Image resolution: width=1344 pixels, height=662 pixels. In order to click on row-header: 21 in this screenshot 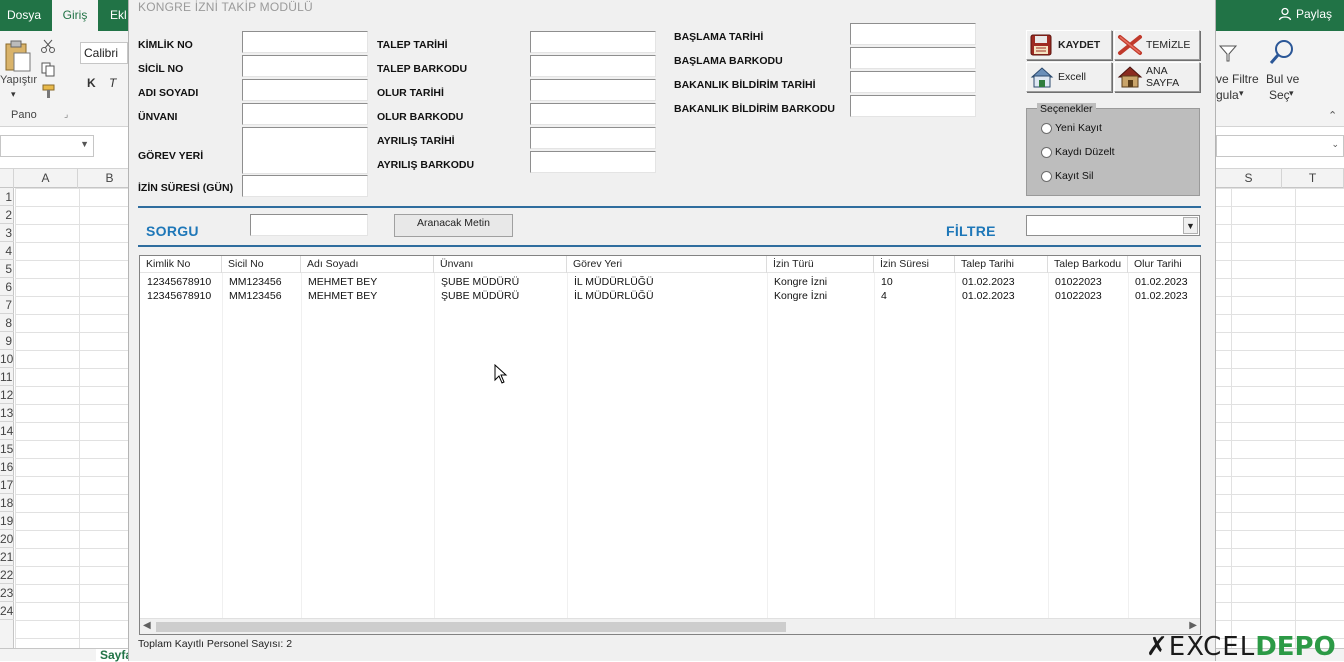, I will do `click(7, 557)`.